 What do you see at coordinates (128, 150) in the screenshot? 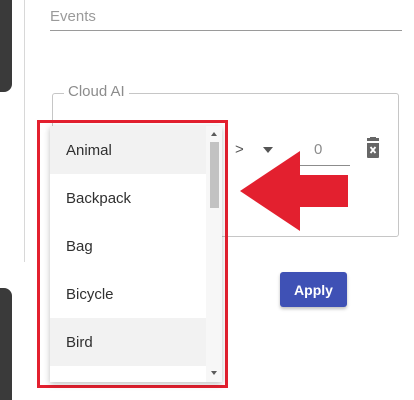
I see `dropdown-item-animal: Animal` at bounding box center [128, 150].